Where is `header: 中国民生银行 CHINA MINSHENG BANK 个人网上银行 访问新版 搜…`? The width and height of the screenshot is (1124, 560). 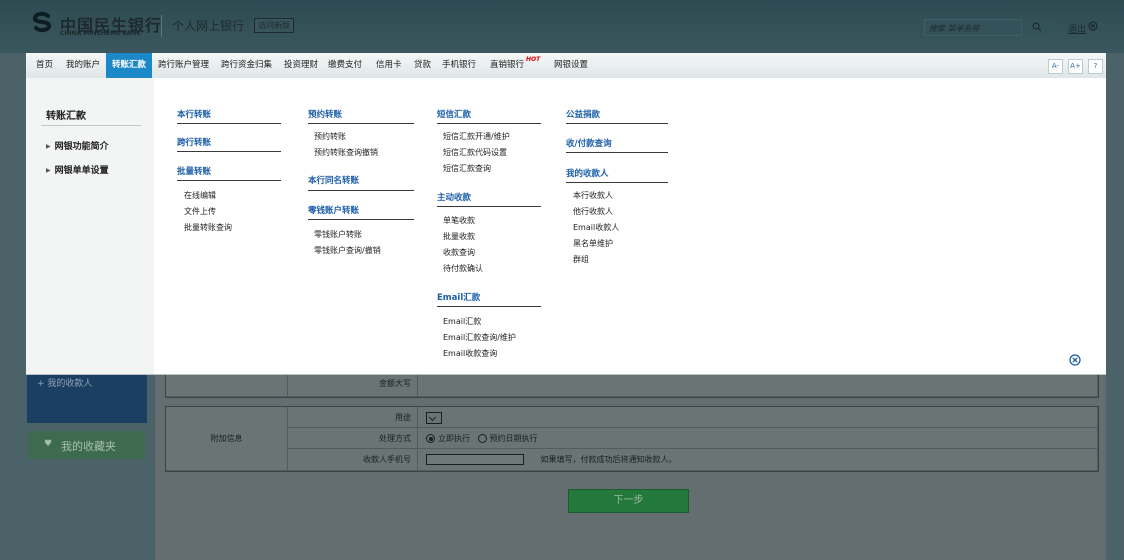
header: 中国民生银行 CHINA MINSHENG BANK 个人网上银行 访问新版 搜… is located at coordinates (562, 26).